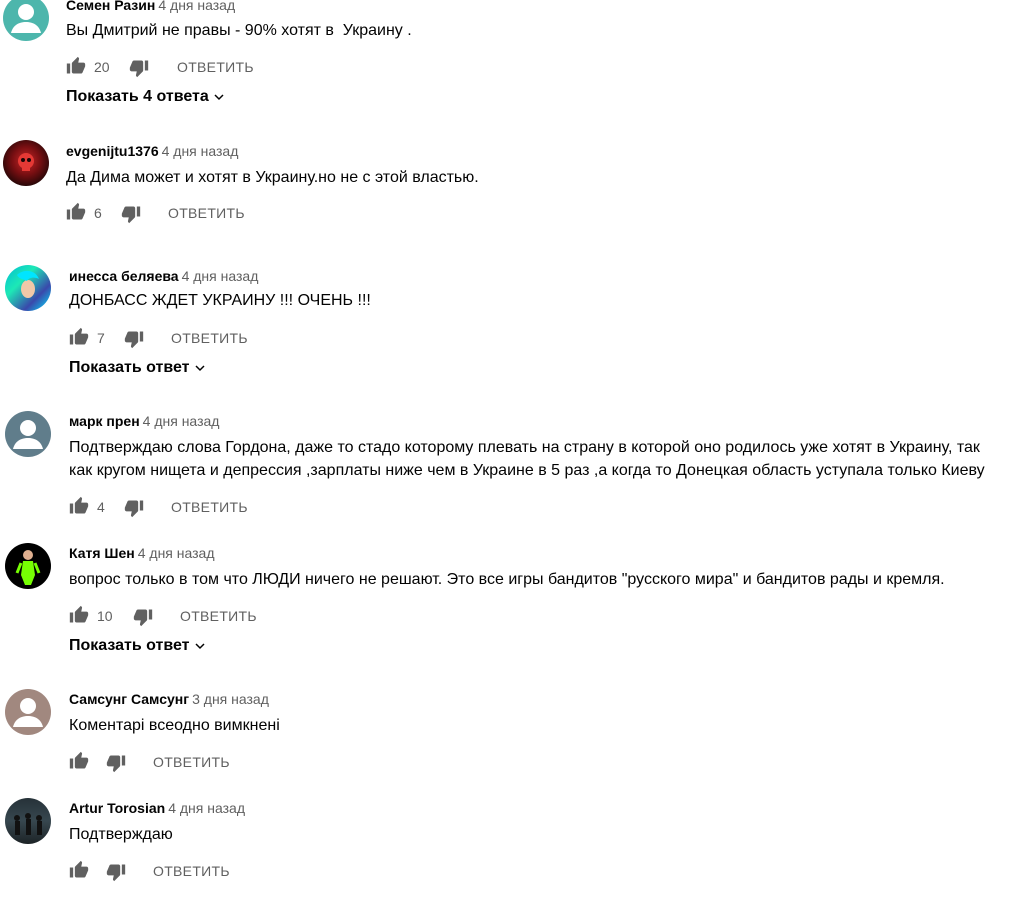 The width and height of the screenshot is (1029, 901). What do you see at coordinates (104, 421) in the screenshot?
I see `author-name: марк прен` at bounding box center [104, 421].